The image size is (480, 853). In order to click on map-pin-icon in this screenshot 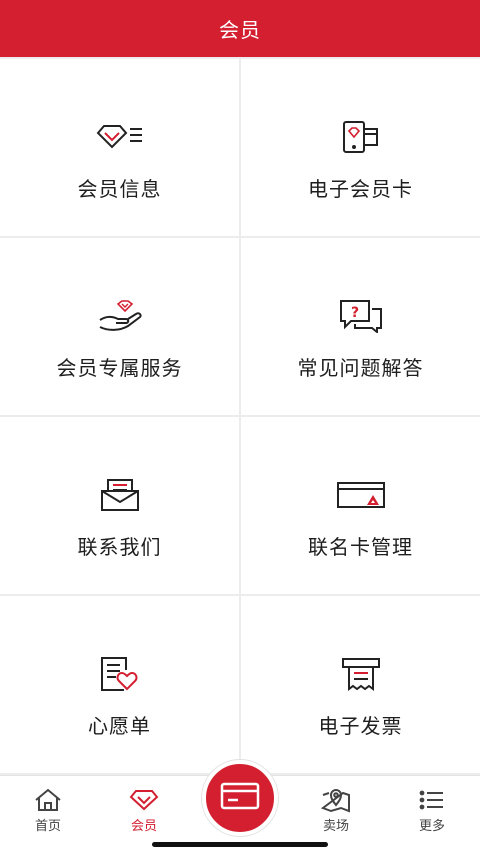, I will do `click(336, 800)`.